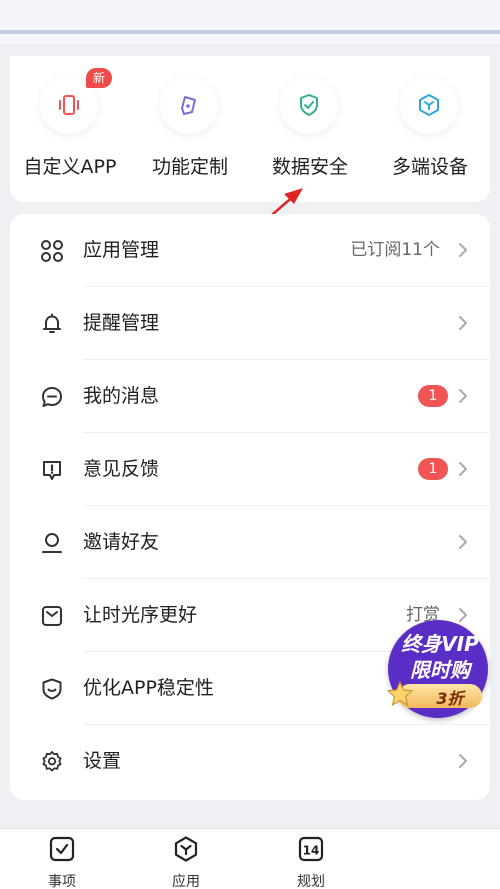  Describe the element at coordinates (52, 689) in the screenshot. I see `shield-smile-icon` at that location.